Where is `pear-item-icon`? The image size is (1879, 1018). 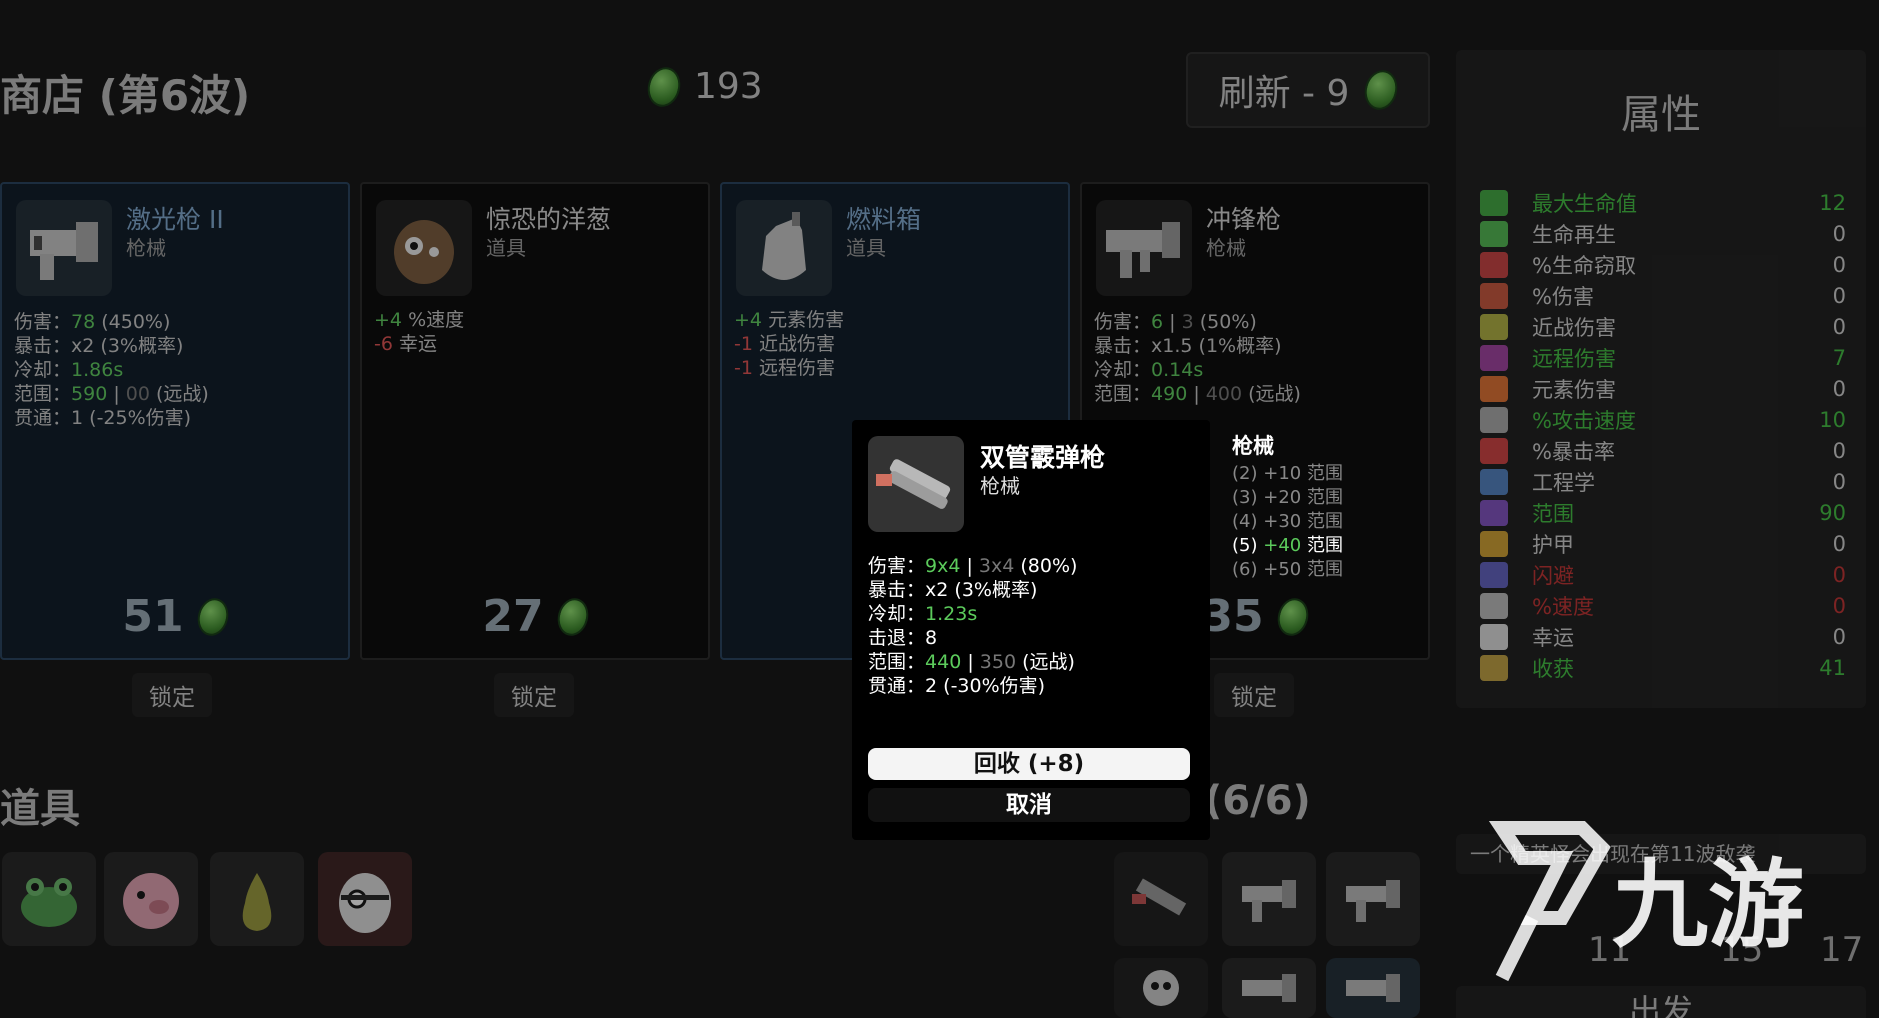 pear-item-icon is located at coordinates (257, 899).